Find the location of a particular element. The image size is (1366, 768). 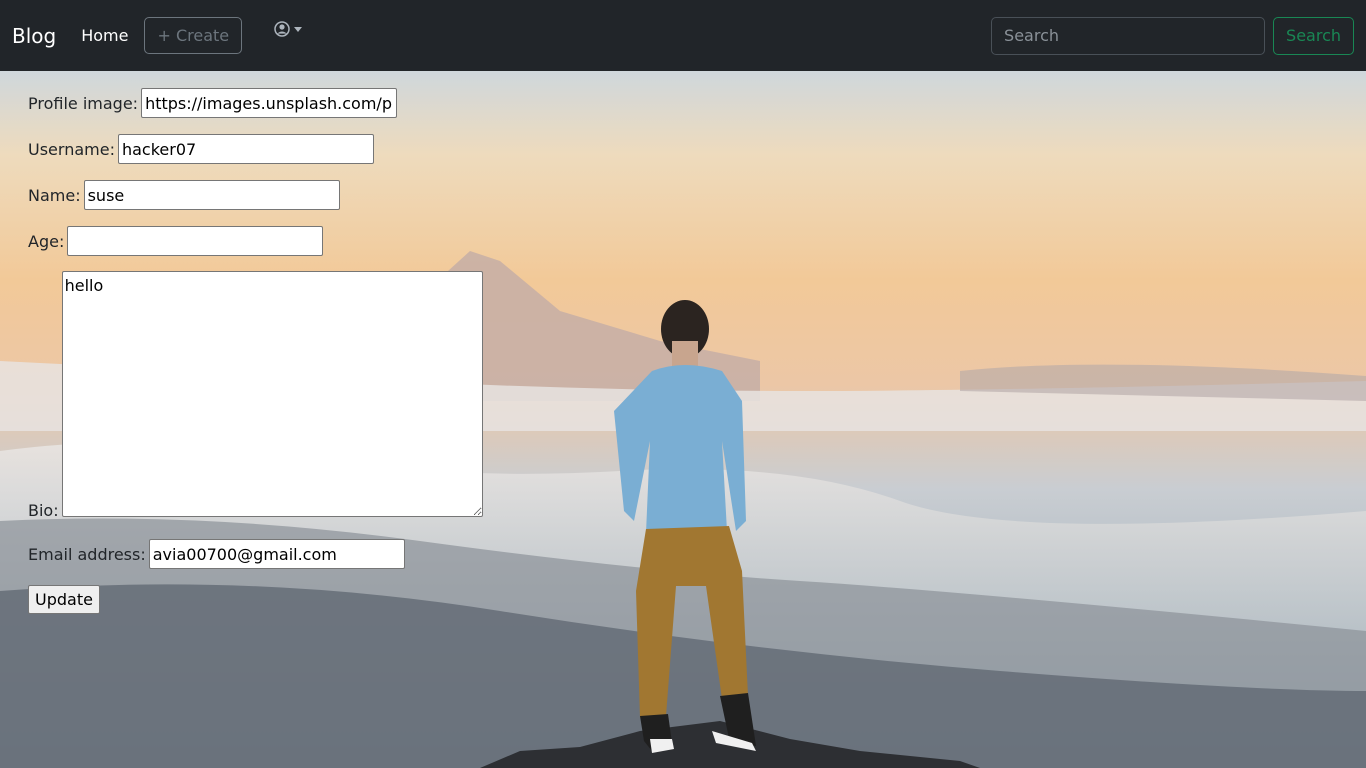

user-circle-icon is located at coordinates (282, 30).